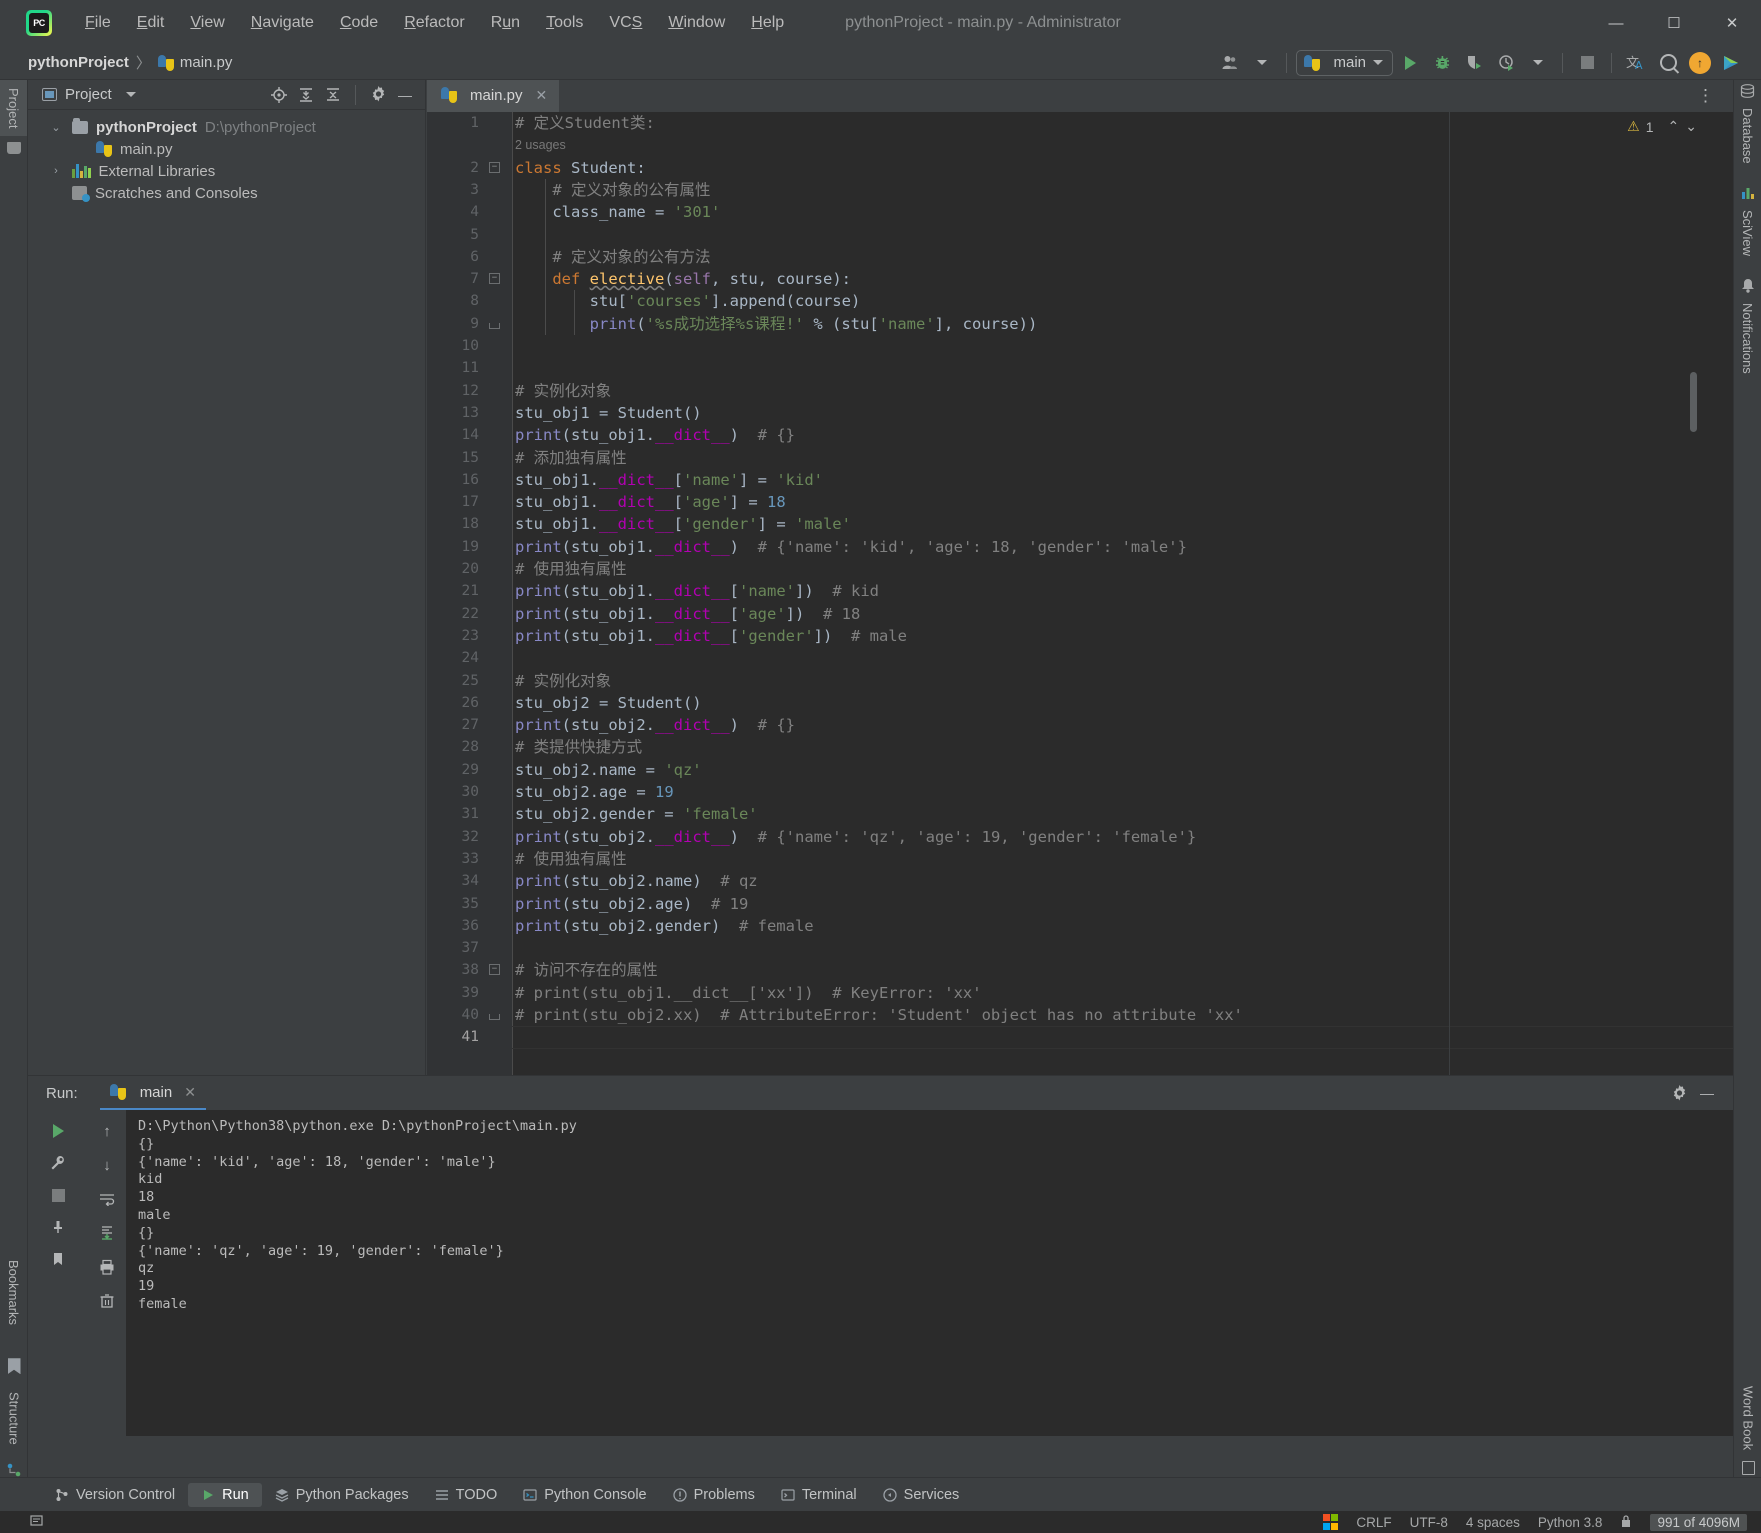 The width and height of the screenshot is (1761, 1533). I want to click on editor-scrollbar-thumb, so click(1693, 402).